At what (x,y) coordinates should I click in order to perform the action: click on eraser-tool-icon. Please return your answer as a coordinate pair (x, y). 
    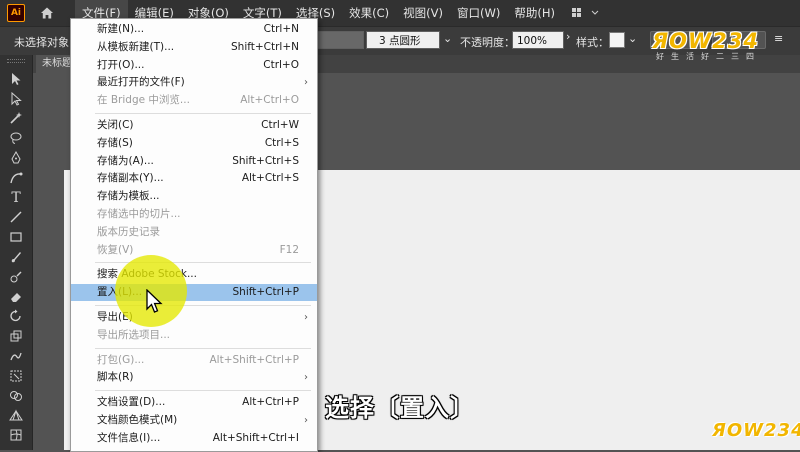
    Looking at the image, I should click on (16, 297).